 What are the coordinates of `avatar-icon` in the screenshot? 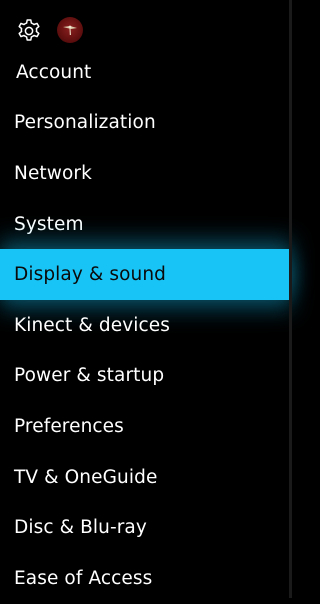 It's located at (70, 30).